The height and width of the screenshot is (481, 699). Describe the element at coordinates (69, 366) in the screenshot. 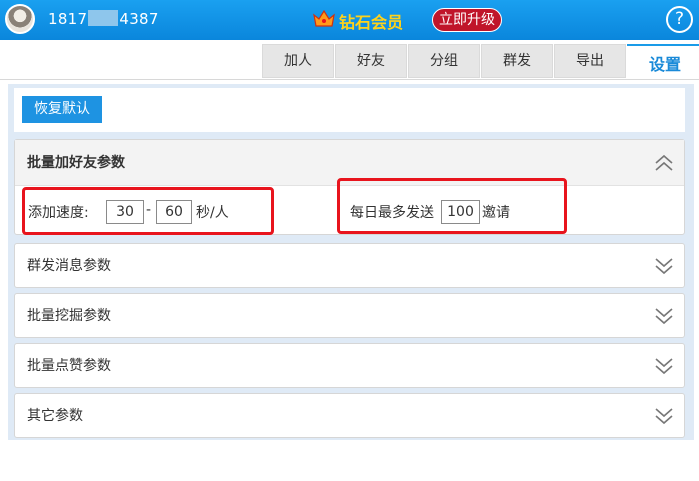

I see `section-likes-title: 批量点赞参数` at that location.